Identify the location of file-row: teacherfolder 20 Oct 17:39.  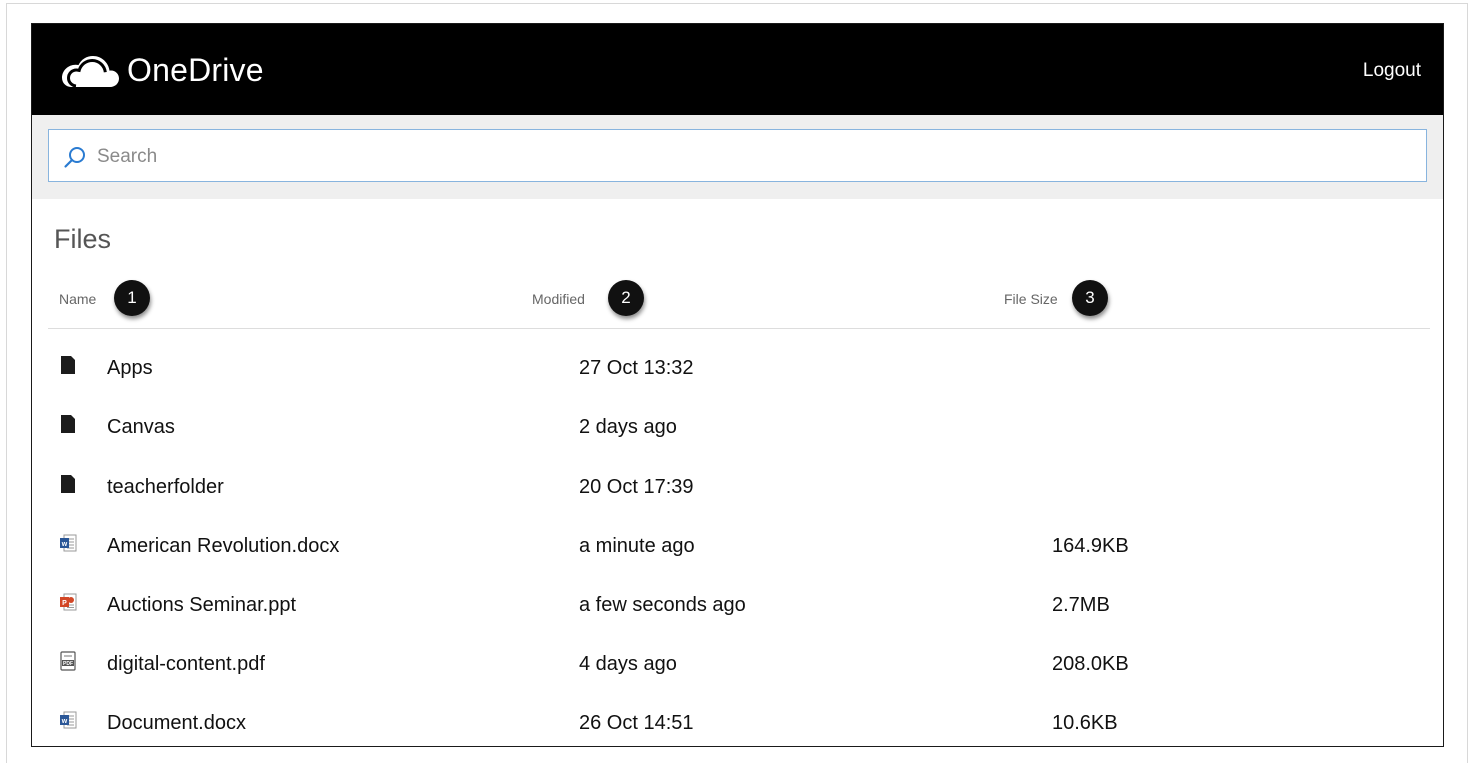
(737, 493).